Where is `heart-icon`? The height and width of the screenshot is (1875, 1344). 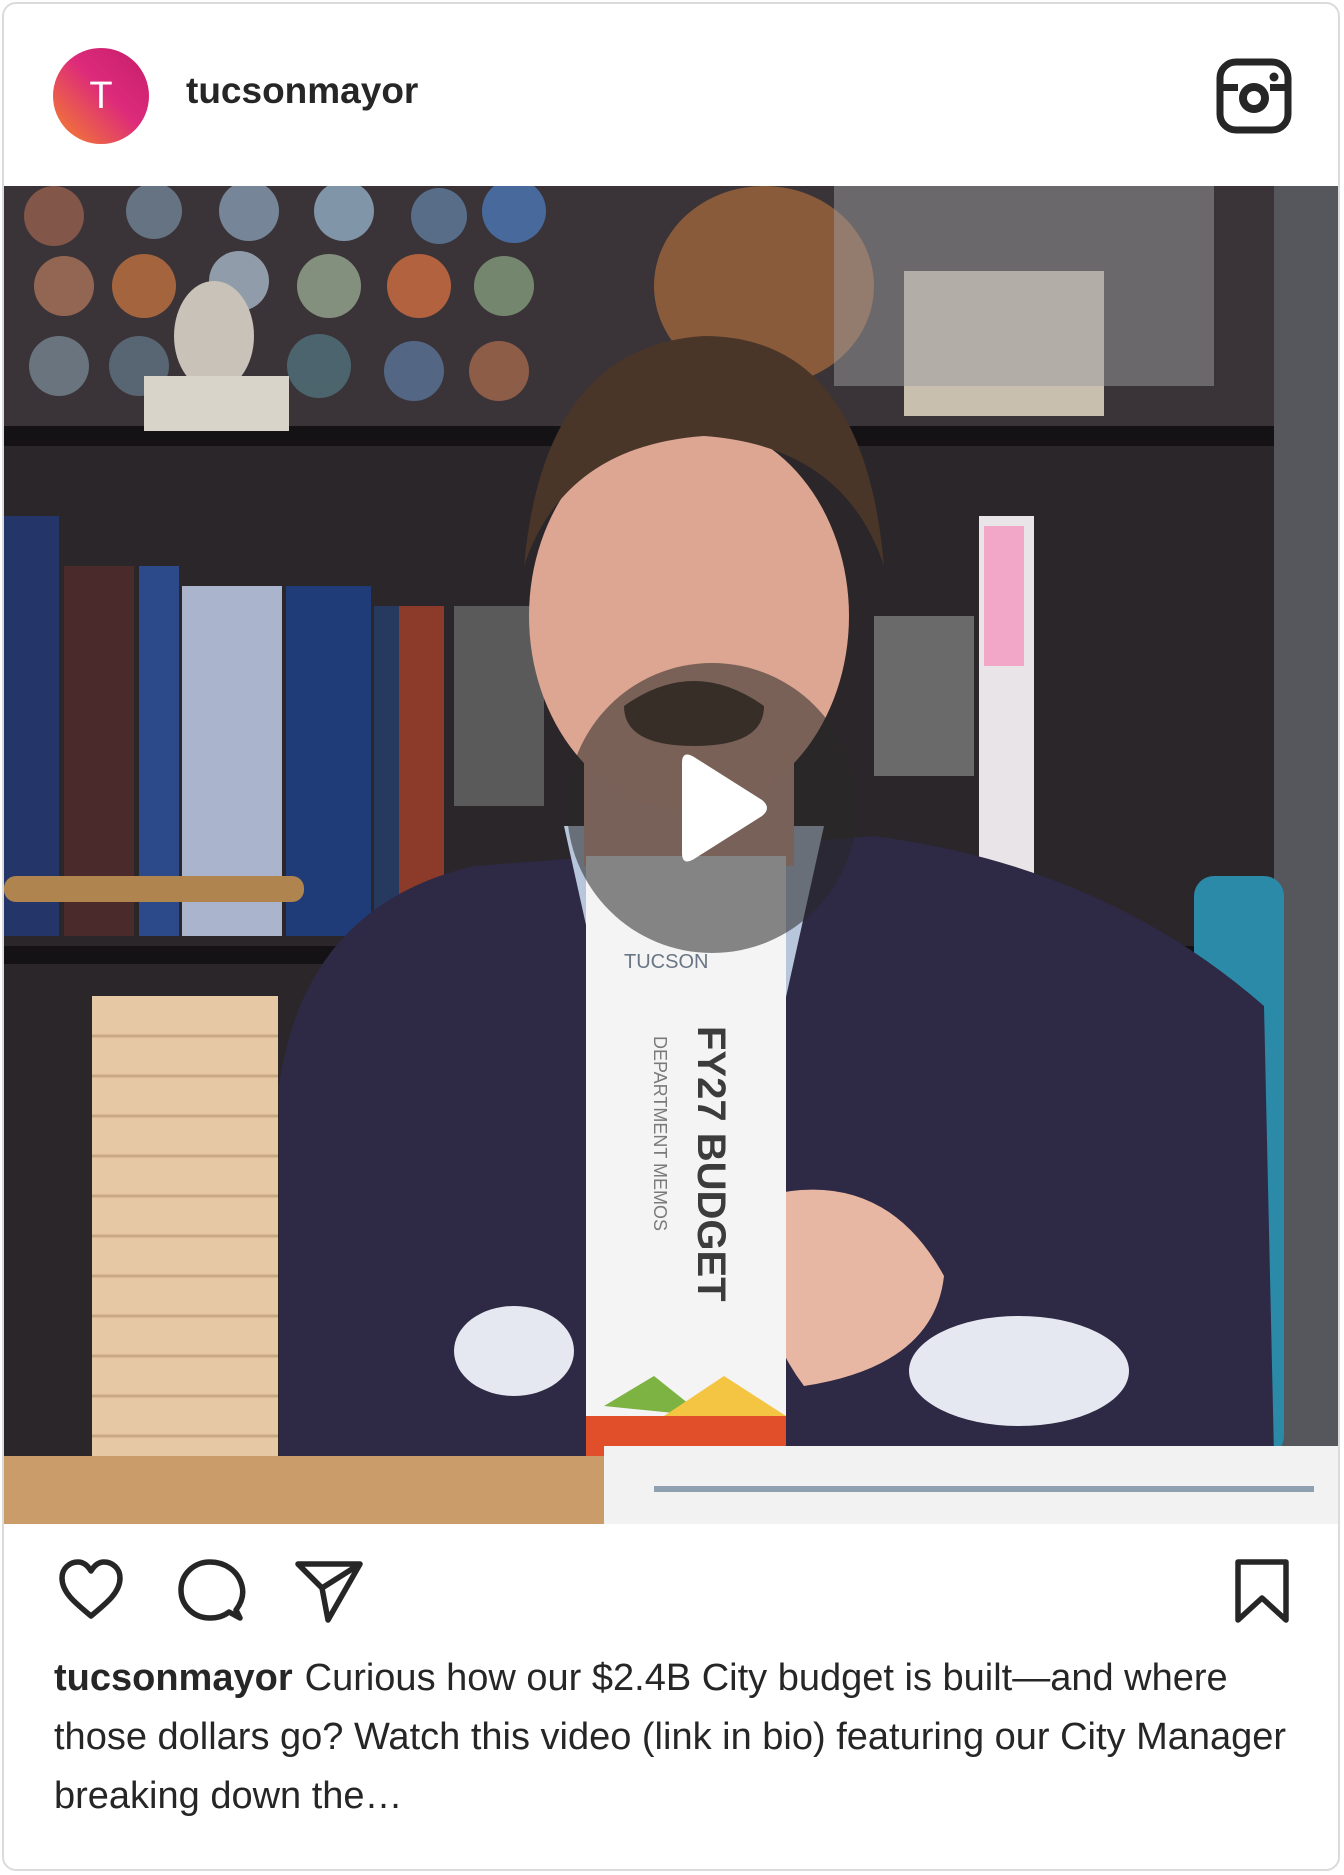 heart-icon is located at coordinates (91, 1591).